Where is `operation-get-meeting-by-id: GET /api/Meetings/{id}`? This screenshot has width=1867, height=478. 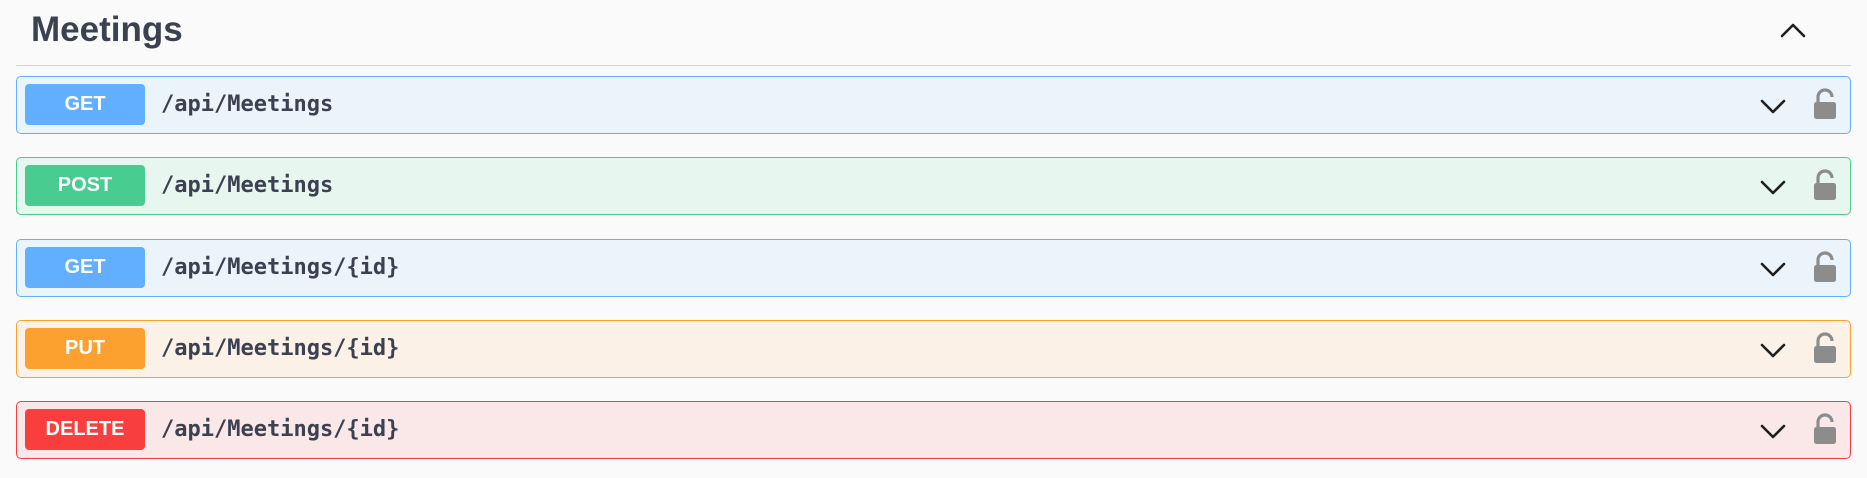
operation-get-meeting-by-id: GET /api/Meetings/{id} is located at coordinates (933, 268).